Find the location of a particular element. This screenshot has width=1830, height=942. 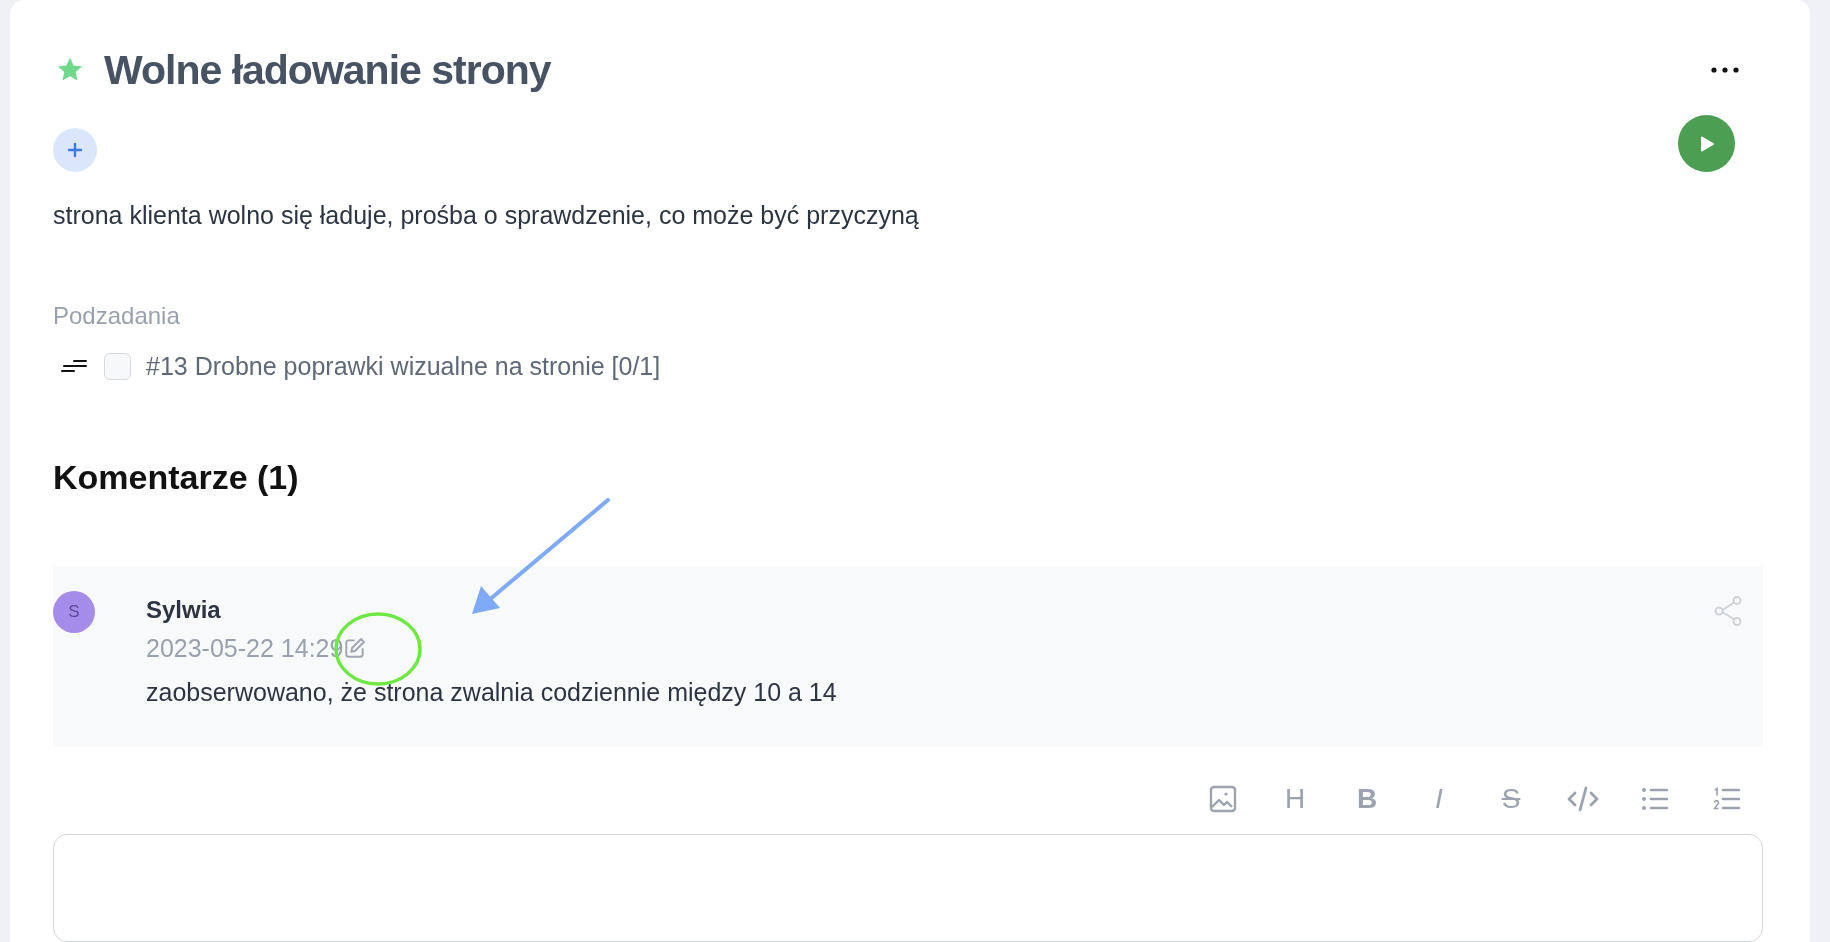

add-button is located at coordinates (75, 150).